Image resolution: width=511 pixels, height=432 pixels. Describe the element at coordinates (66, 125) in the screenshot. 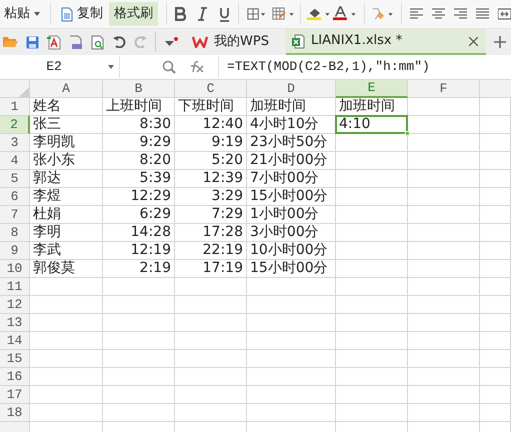

I see `table-cell: 张三` at that location.